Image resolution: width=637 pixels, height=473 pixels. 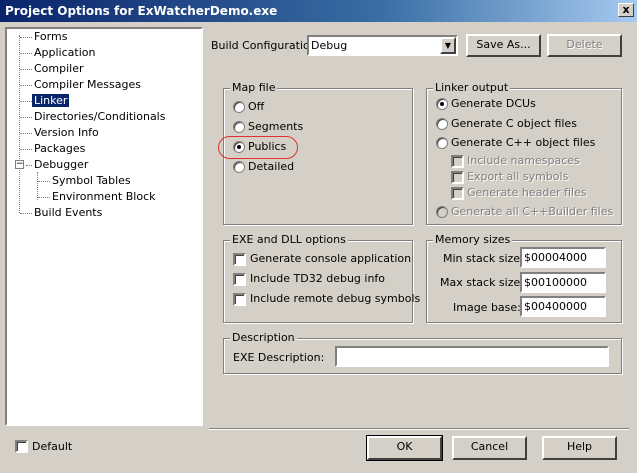 I want to click on generate-header-files-label: Generate header files, so click(x=527, y=192).